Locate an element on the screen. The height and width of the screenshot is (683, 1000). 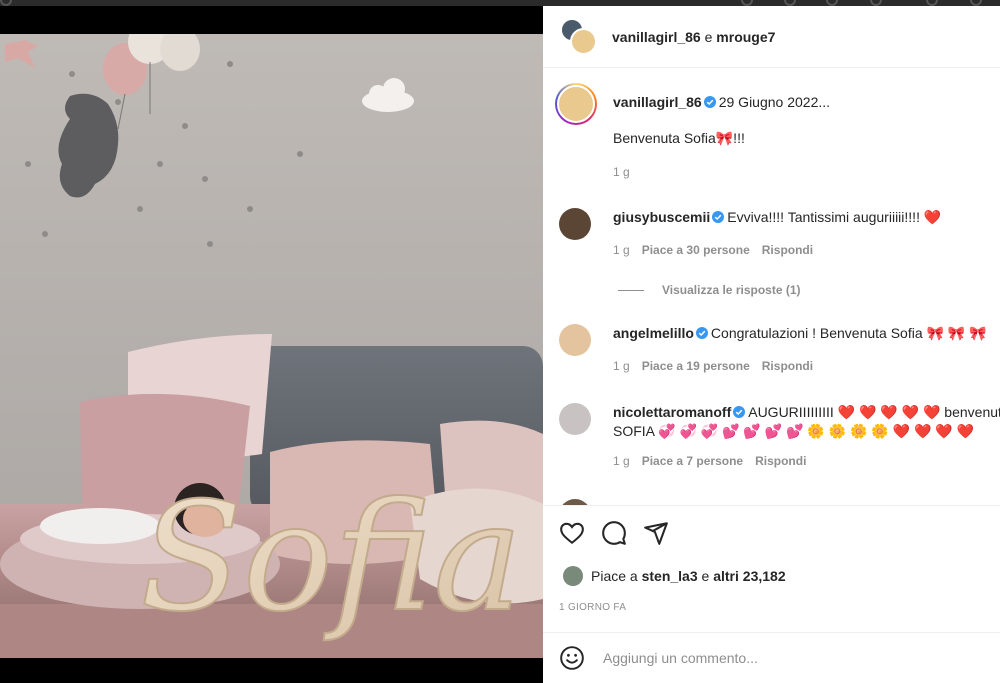
conjunction-text: e is located at coordinates (708, 36).